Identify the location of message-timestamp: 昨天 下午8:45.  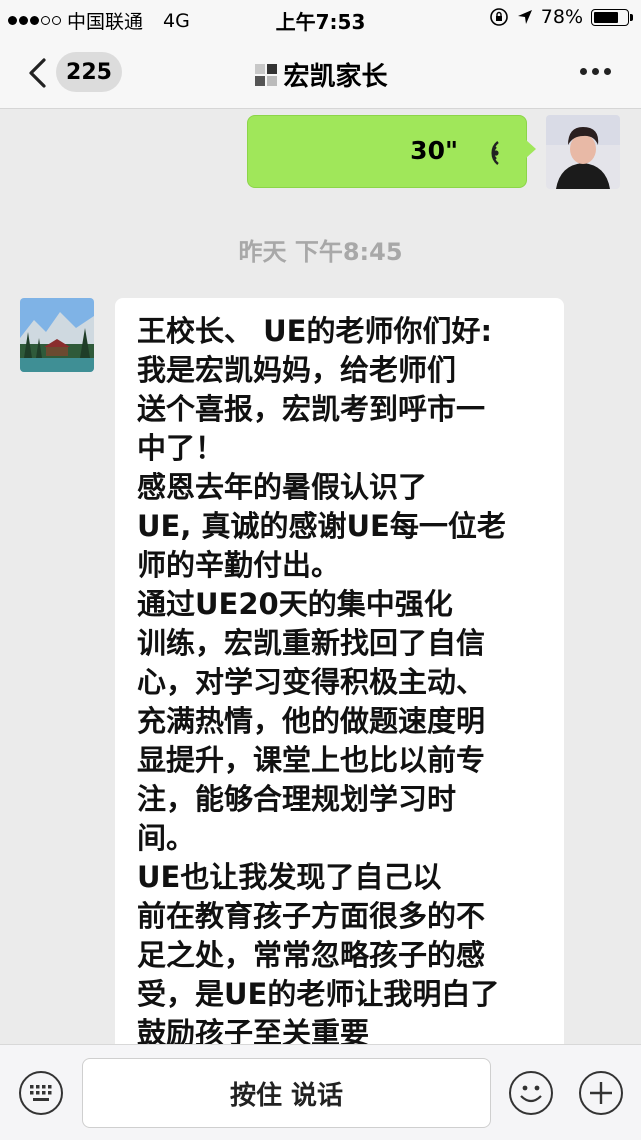
(320, 252).